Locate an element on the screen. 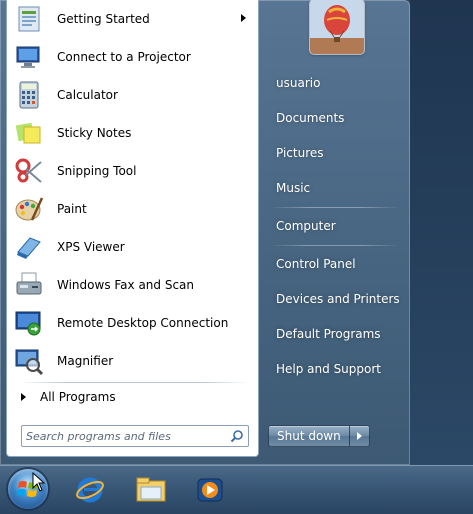 The height and width of the screenshot is (514, 473). default-programs-link: Default Programs is located at coordinates (335, 334).